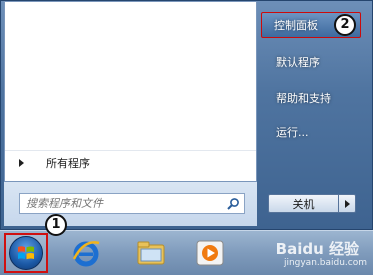  Describe the element at coordinates (298, 62) in the screenshot. I see `default-programs-label: 默认程序` at that location.